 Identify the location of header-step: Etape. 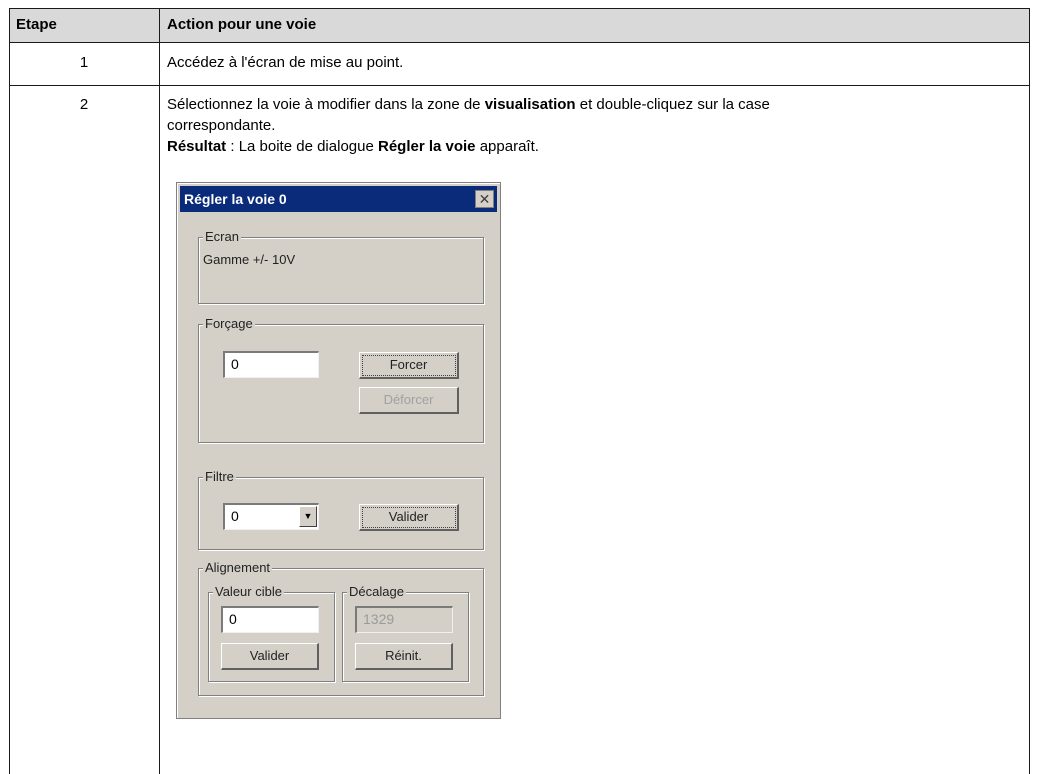
(36, 24).